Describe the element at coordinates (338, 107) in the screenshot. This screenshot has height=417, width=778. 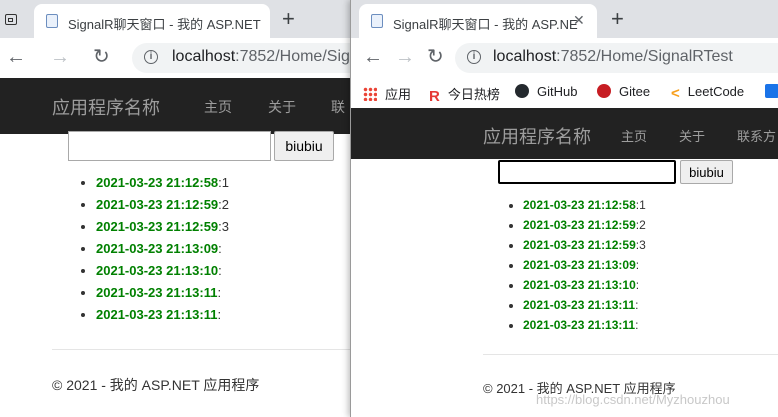
I see `nav-contact: 联` at that location.